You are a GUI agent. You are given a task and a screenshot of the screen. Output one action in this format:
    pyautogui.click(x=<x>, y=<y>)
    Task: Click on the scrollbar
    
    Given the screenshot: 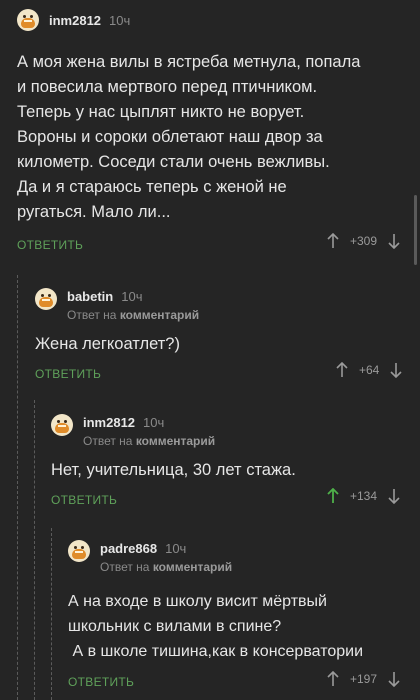 What is the action you would take?
    pyautogui.click(x=415, y=230)
    